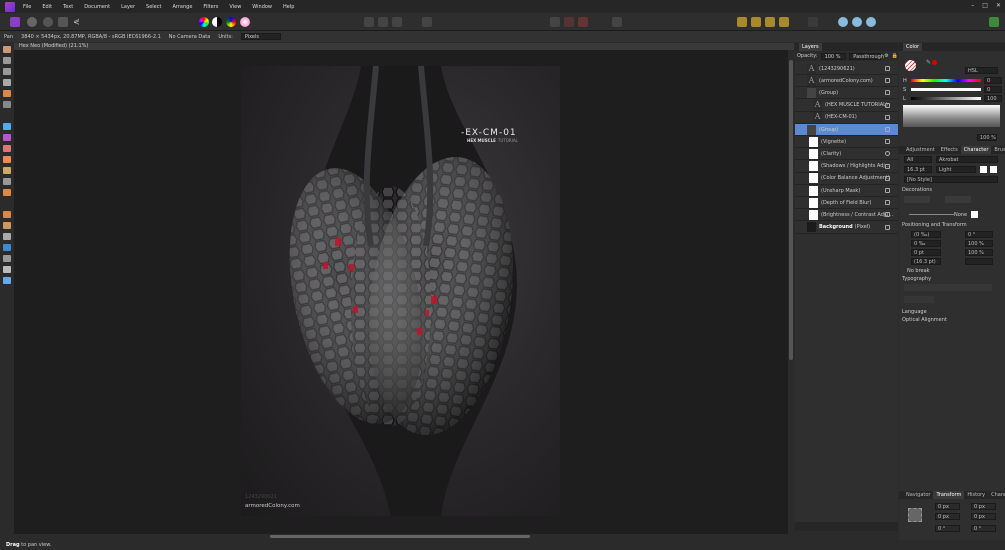 The height and width of the screenshot is (550, 1005). I want to click on quick-mask-icon, so click(427, 22).